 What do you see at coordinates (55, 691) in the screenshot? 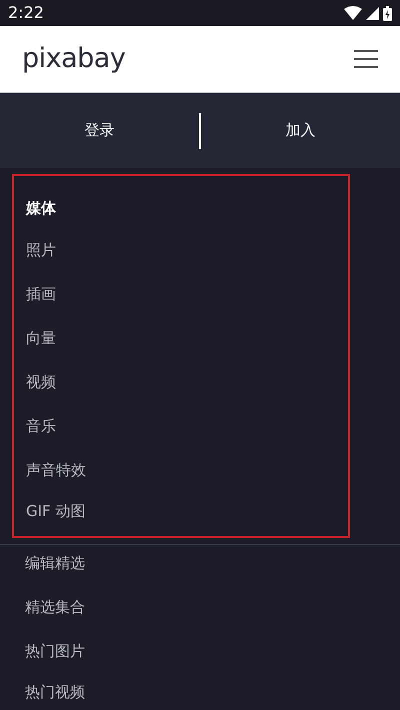
I see `menu-item: 热门视频` at bounding box center [55, 691].